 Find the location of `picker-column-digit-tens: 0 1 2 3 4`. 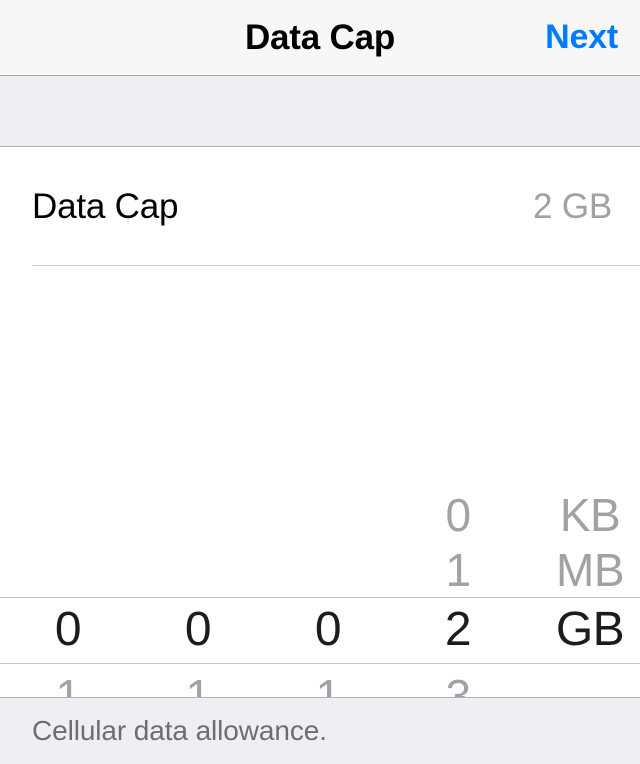

picker-column-digit-tens: 0 1 2 3 4 is located at coordinates (328, 481).